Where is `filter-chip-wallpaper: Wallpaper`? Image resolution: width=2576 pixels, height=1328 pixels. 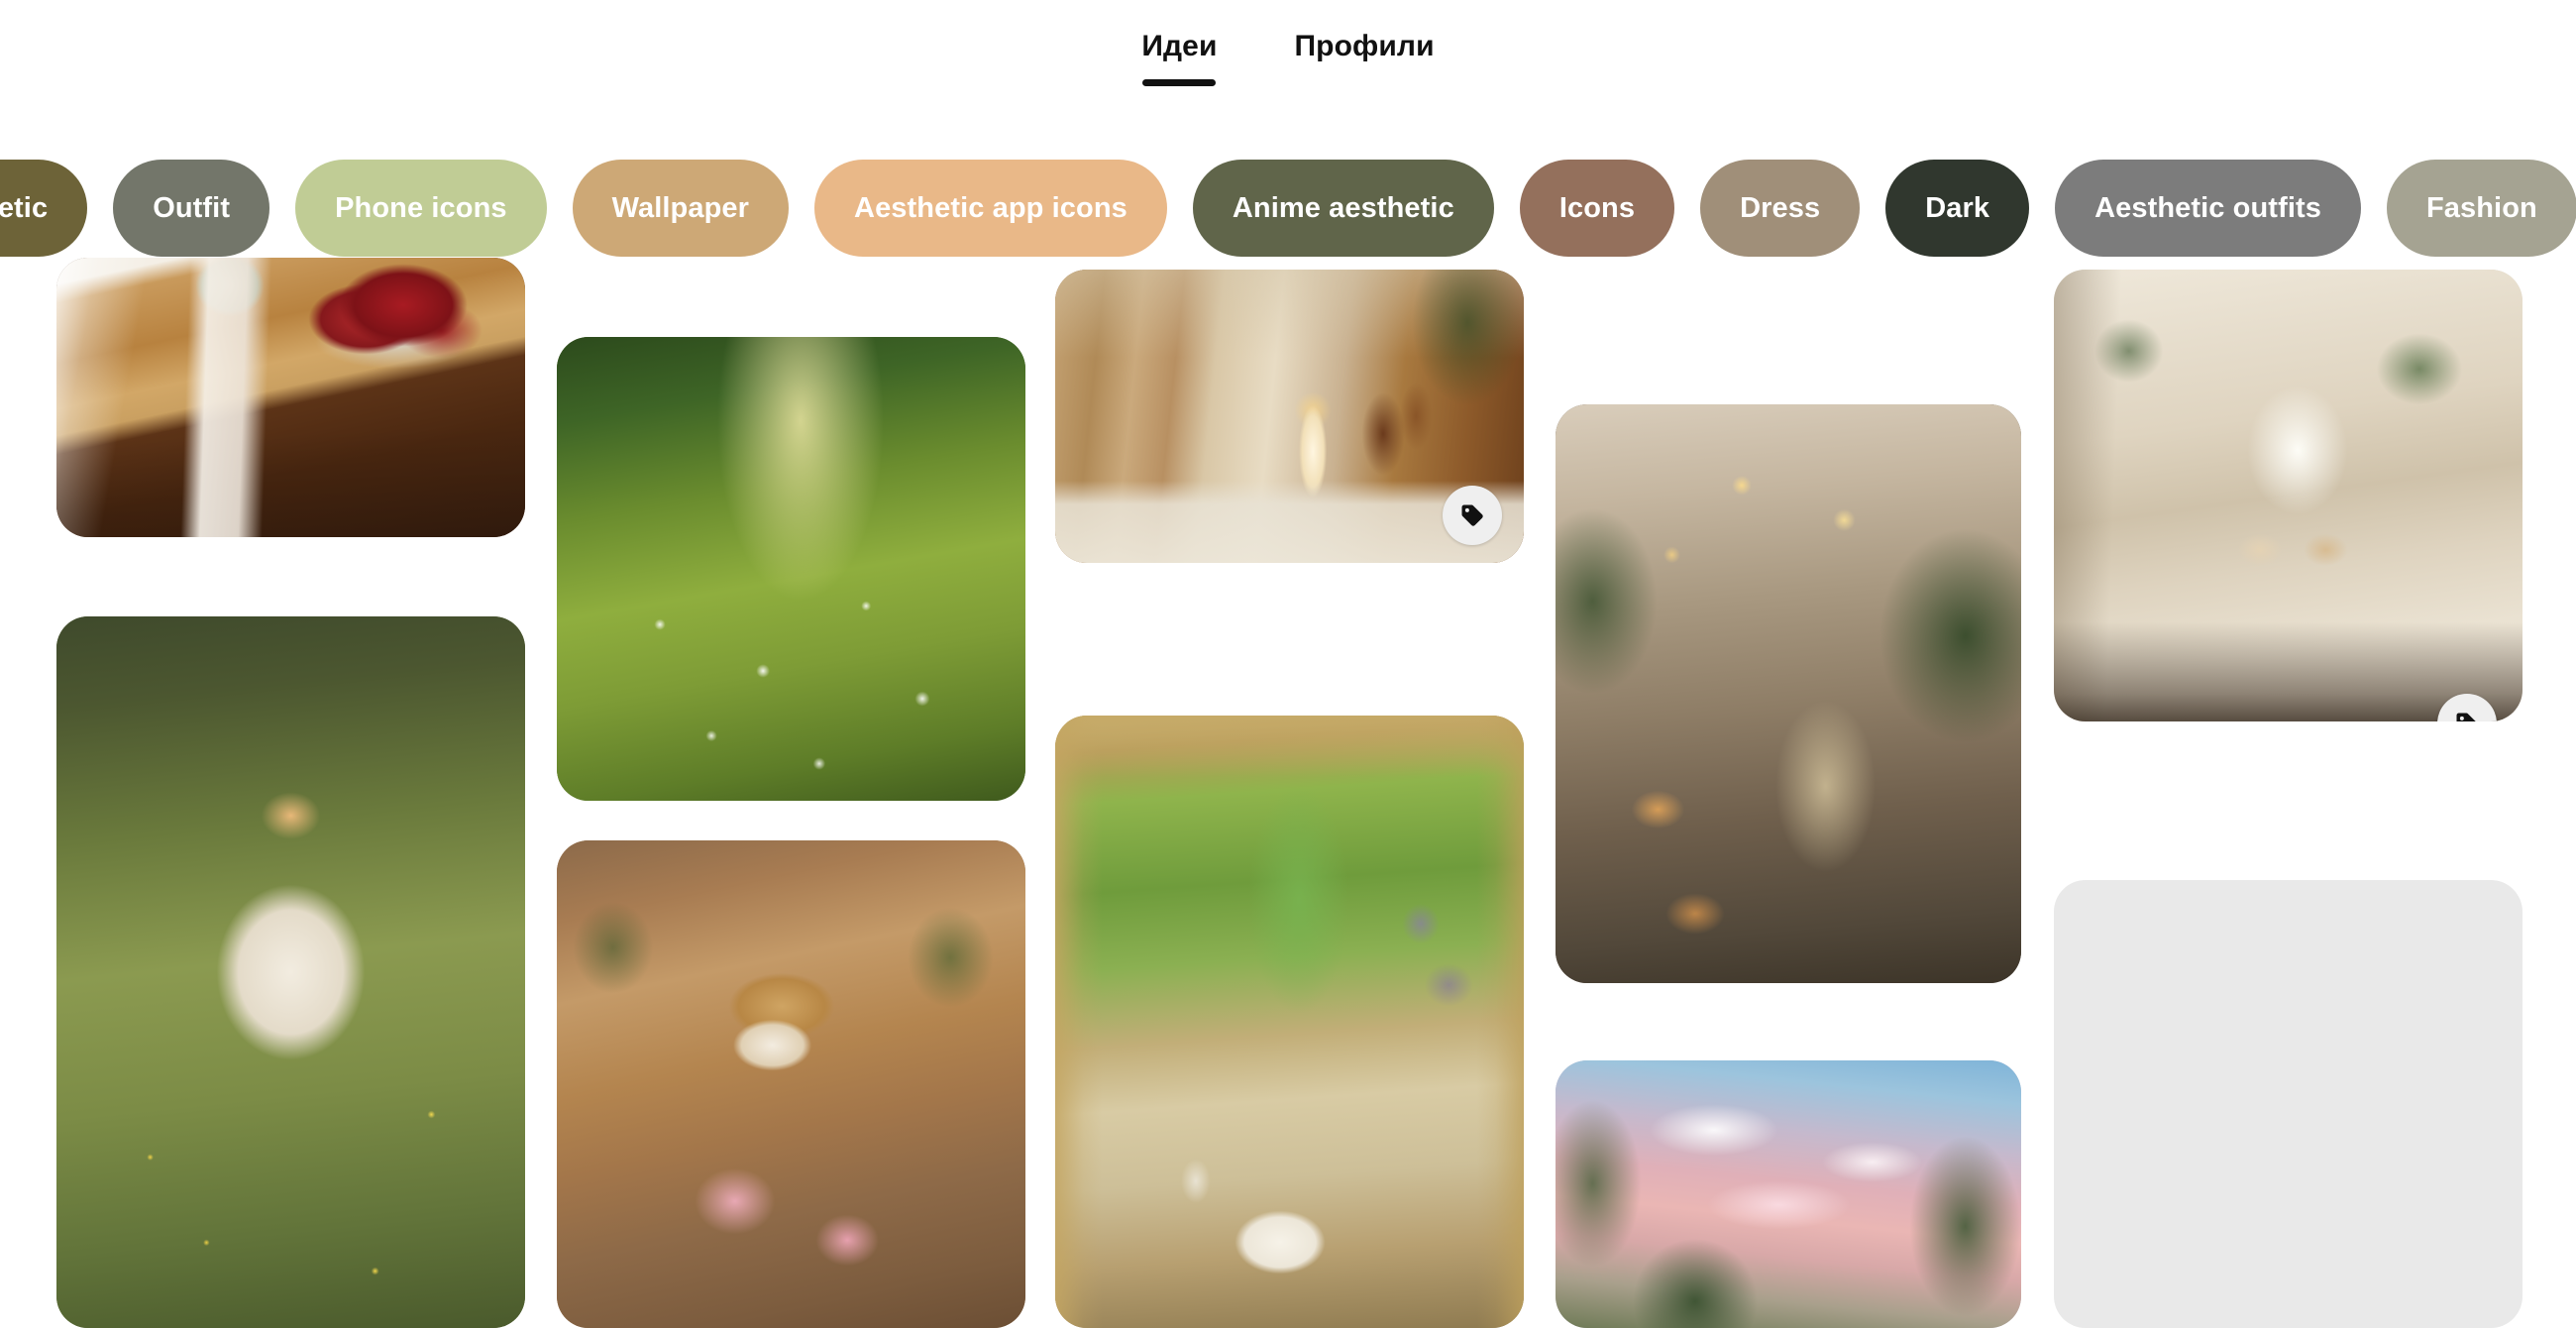
filter-chip-wallpaper: Wallpaper is located at coordinates (681, 208).